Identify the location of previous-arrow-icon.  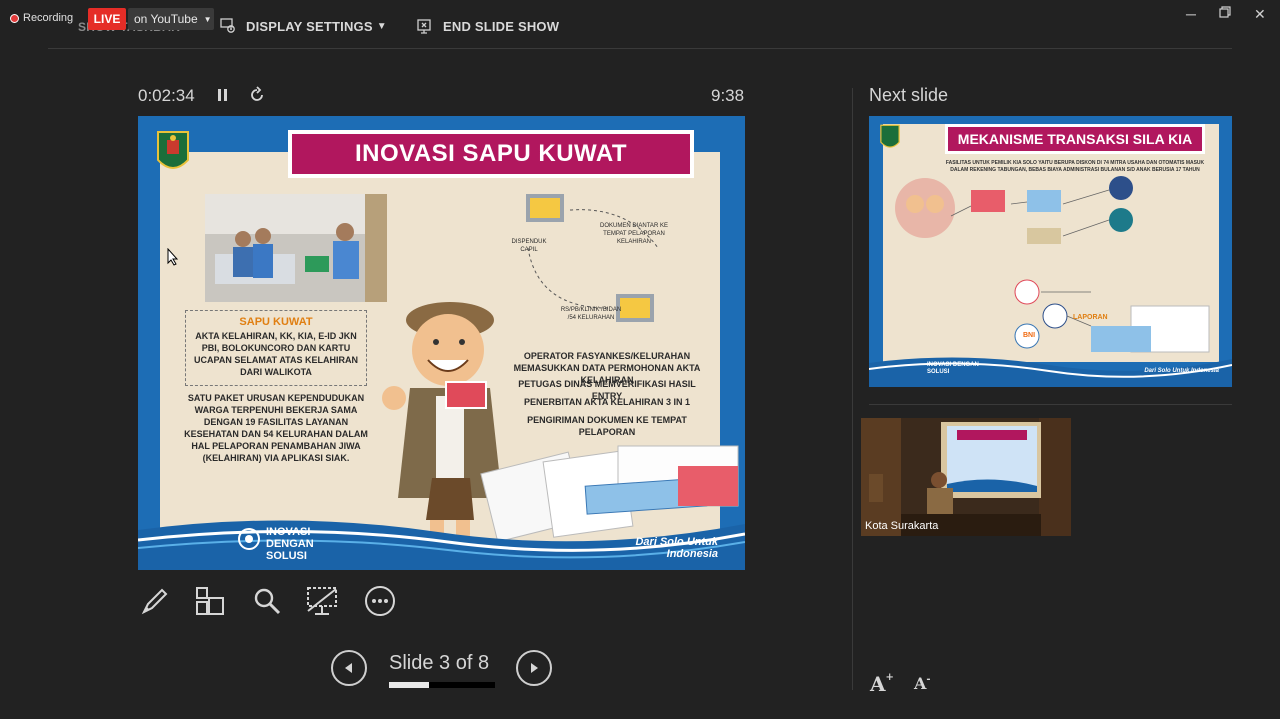
(348, 668).